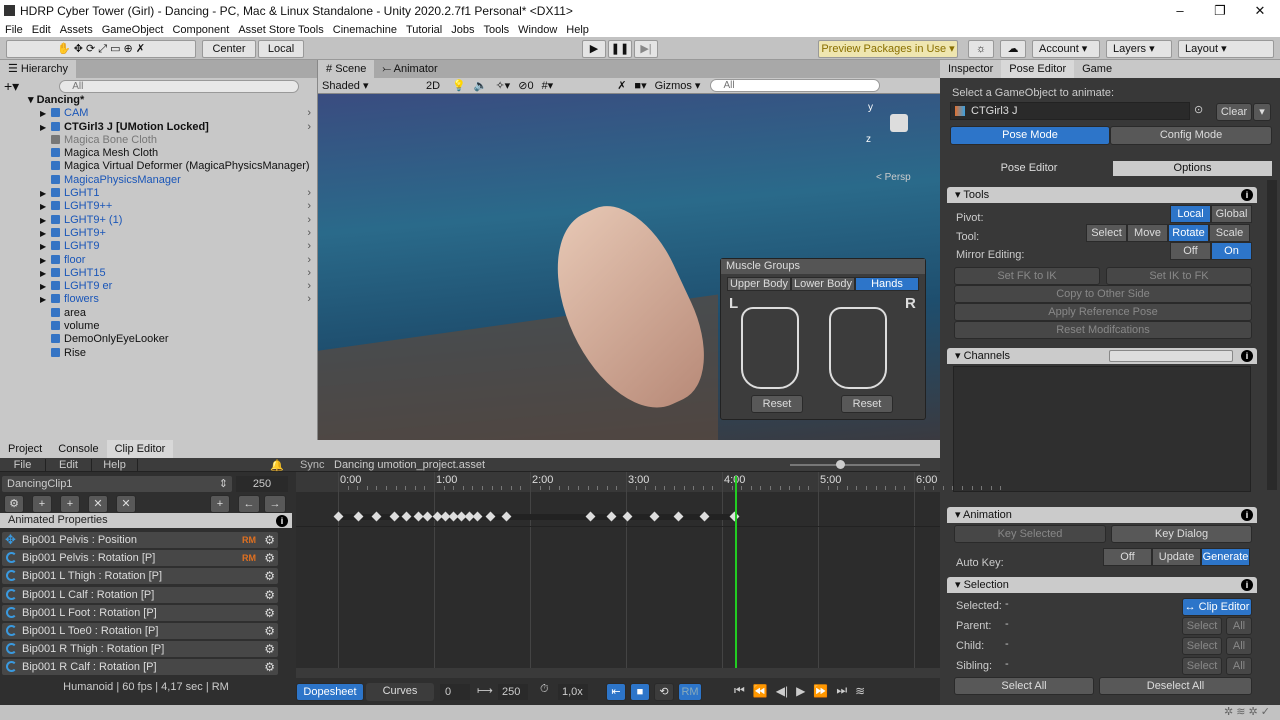 The height and width of the screenshot is (720, 1280). Describe the element at coordinates (867, 404) in the screenshot. I see `right-reset-button: Reset` at that location.